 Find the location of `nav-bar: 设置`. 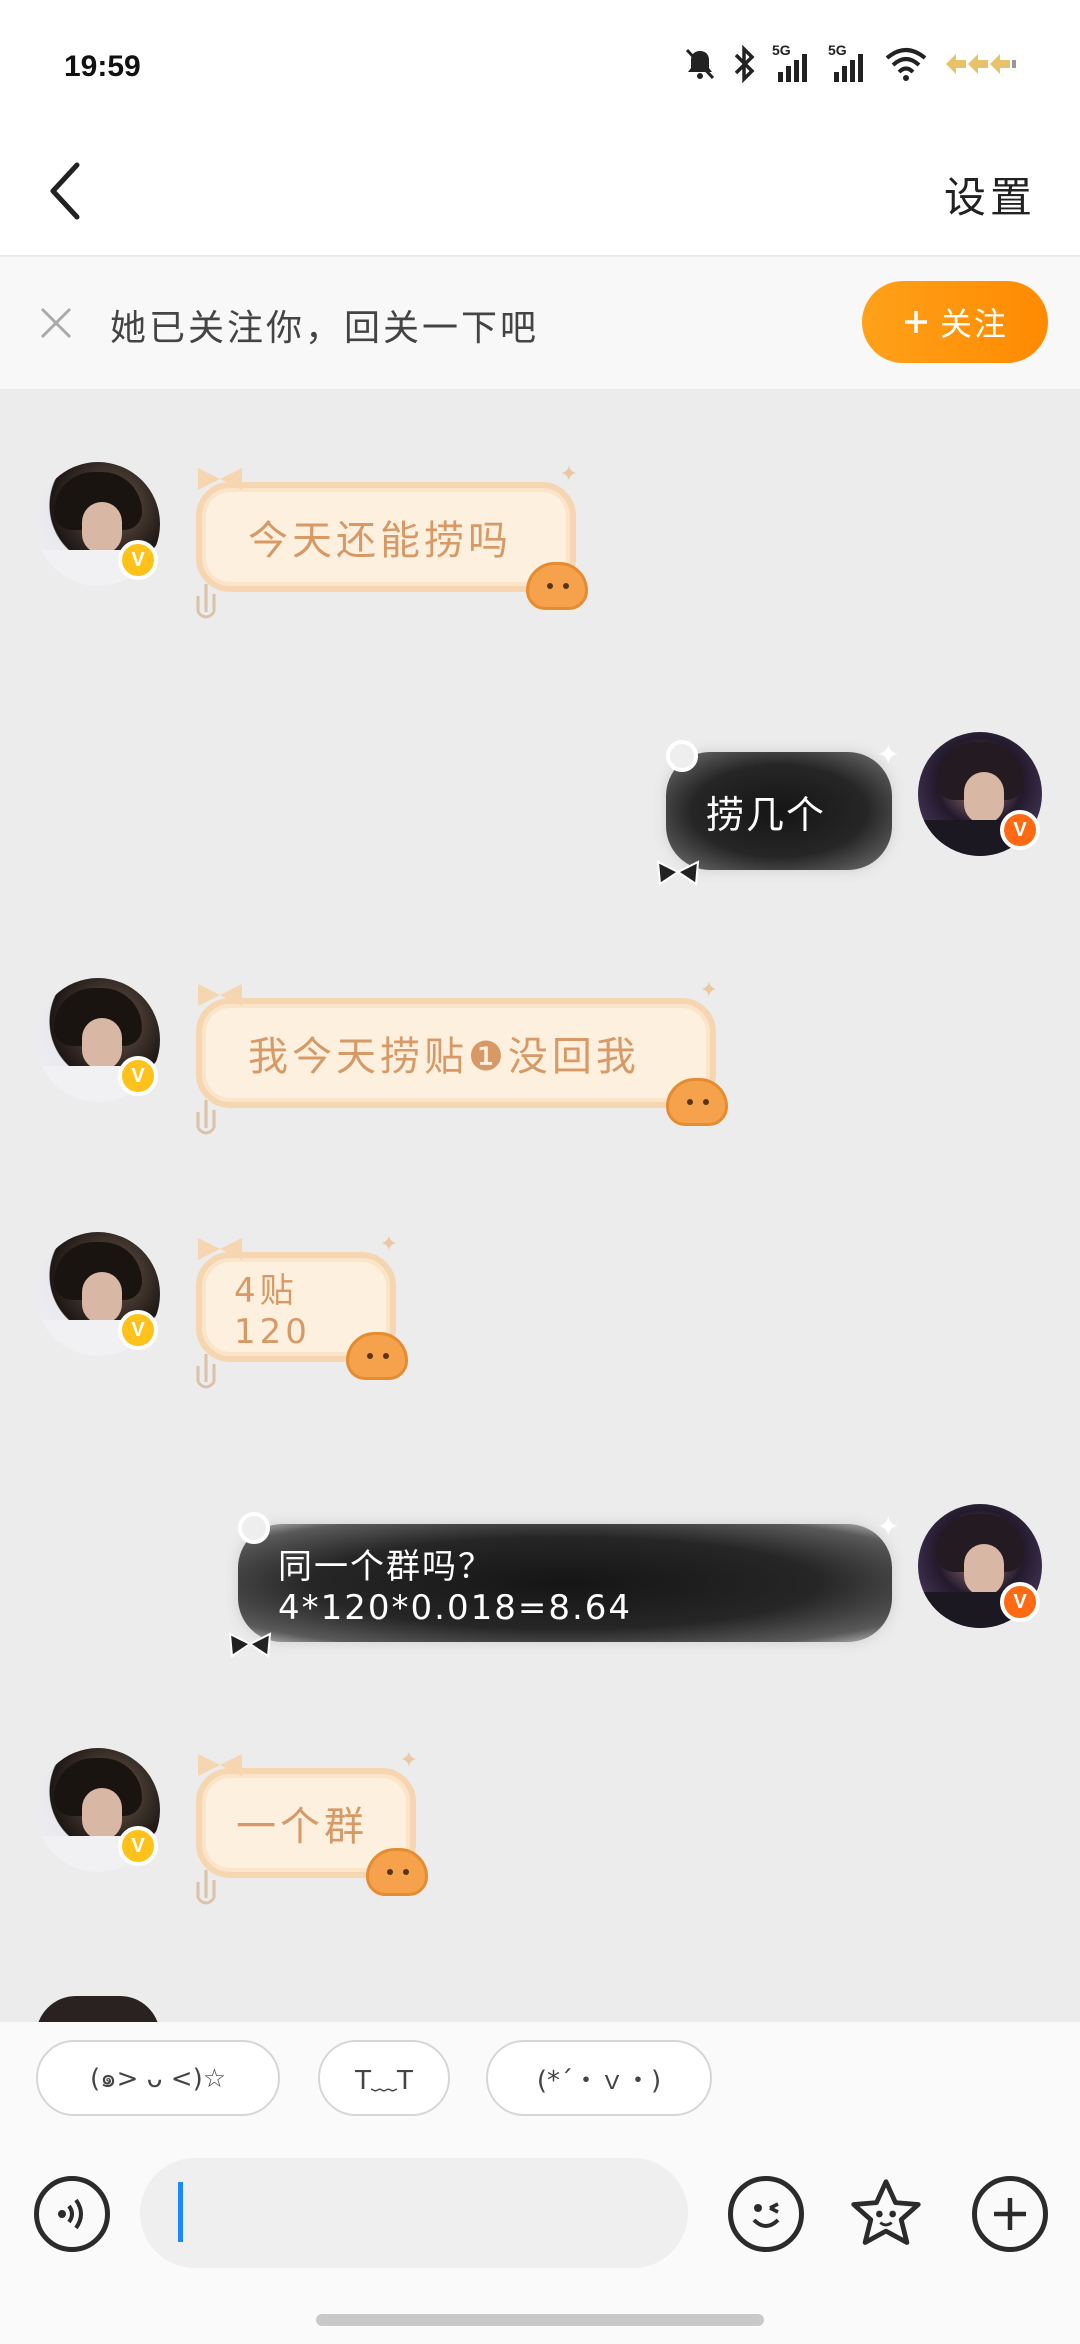

nav-bar: 设置 is located at coordinates (540, 193).